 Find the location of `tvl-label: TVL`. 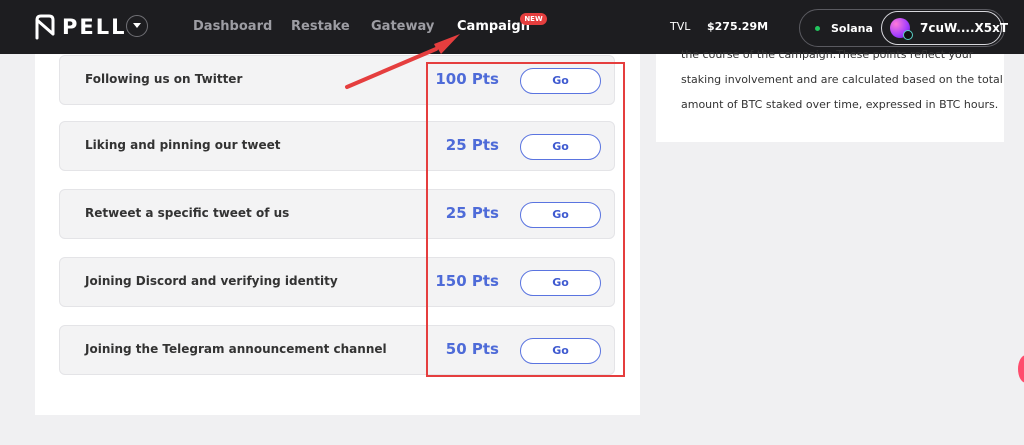

tvl-label: TVL is located at coordinates (680, 26).